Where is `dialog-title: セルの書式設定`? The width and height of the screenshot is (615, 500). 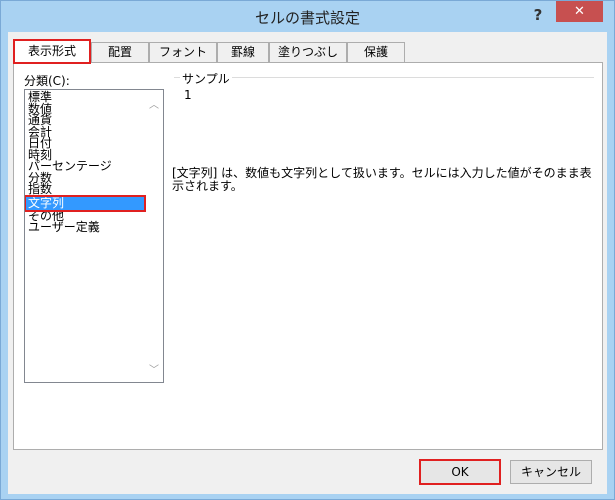
dialog-title: セルの書式設定 is located at coordinates (307, 18).